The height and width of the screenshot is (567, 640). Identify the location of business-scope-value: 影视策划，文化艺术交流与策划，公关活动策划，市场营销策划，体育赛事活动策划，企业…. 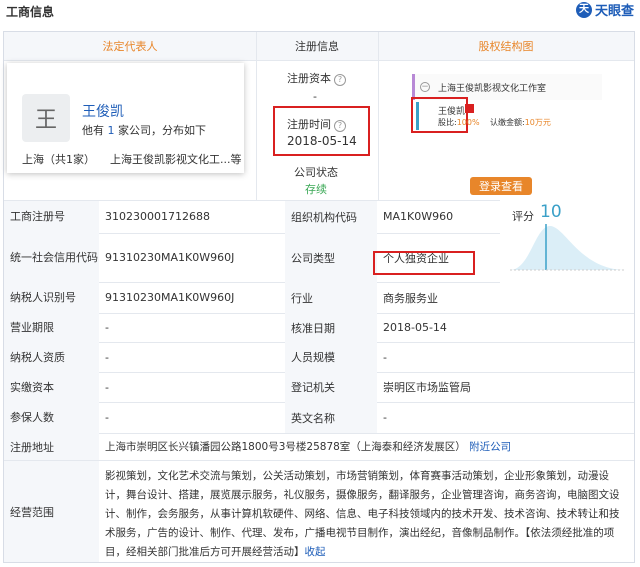
(367, 514).